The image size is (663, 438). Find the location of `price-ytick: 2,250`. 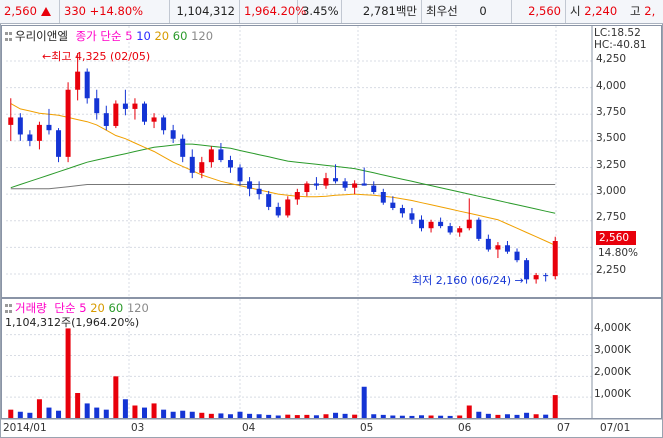

price-ytick: 2,250 is located at coordinates (611, 270).